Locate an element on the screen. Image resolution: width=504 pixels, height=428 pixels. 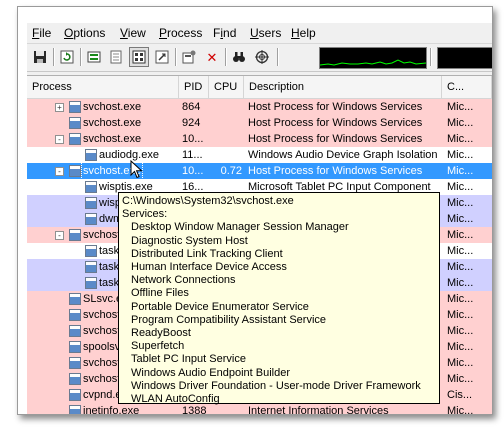
tooltip-service-item: Distributed Link Tracking Client is located at coordinates (207, 253).